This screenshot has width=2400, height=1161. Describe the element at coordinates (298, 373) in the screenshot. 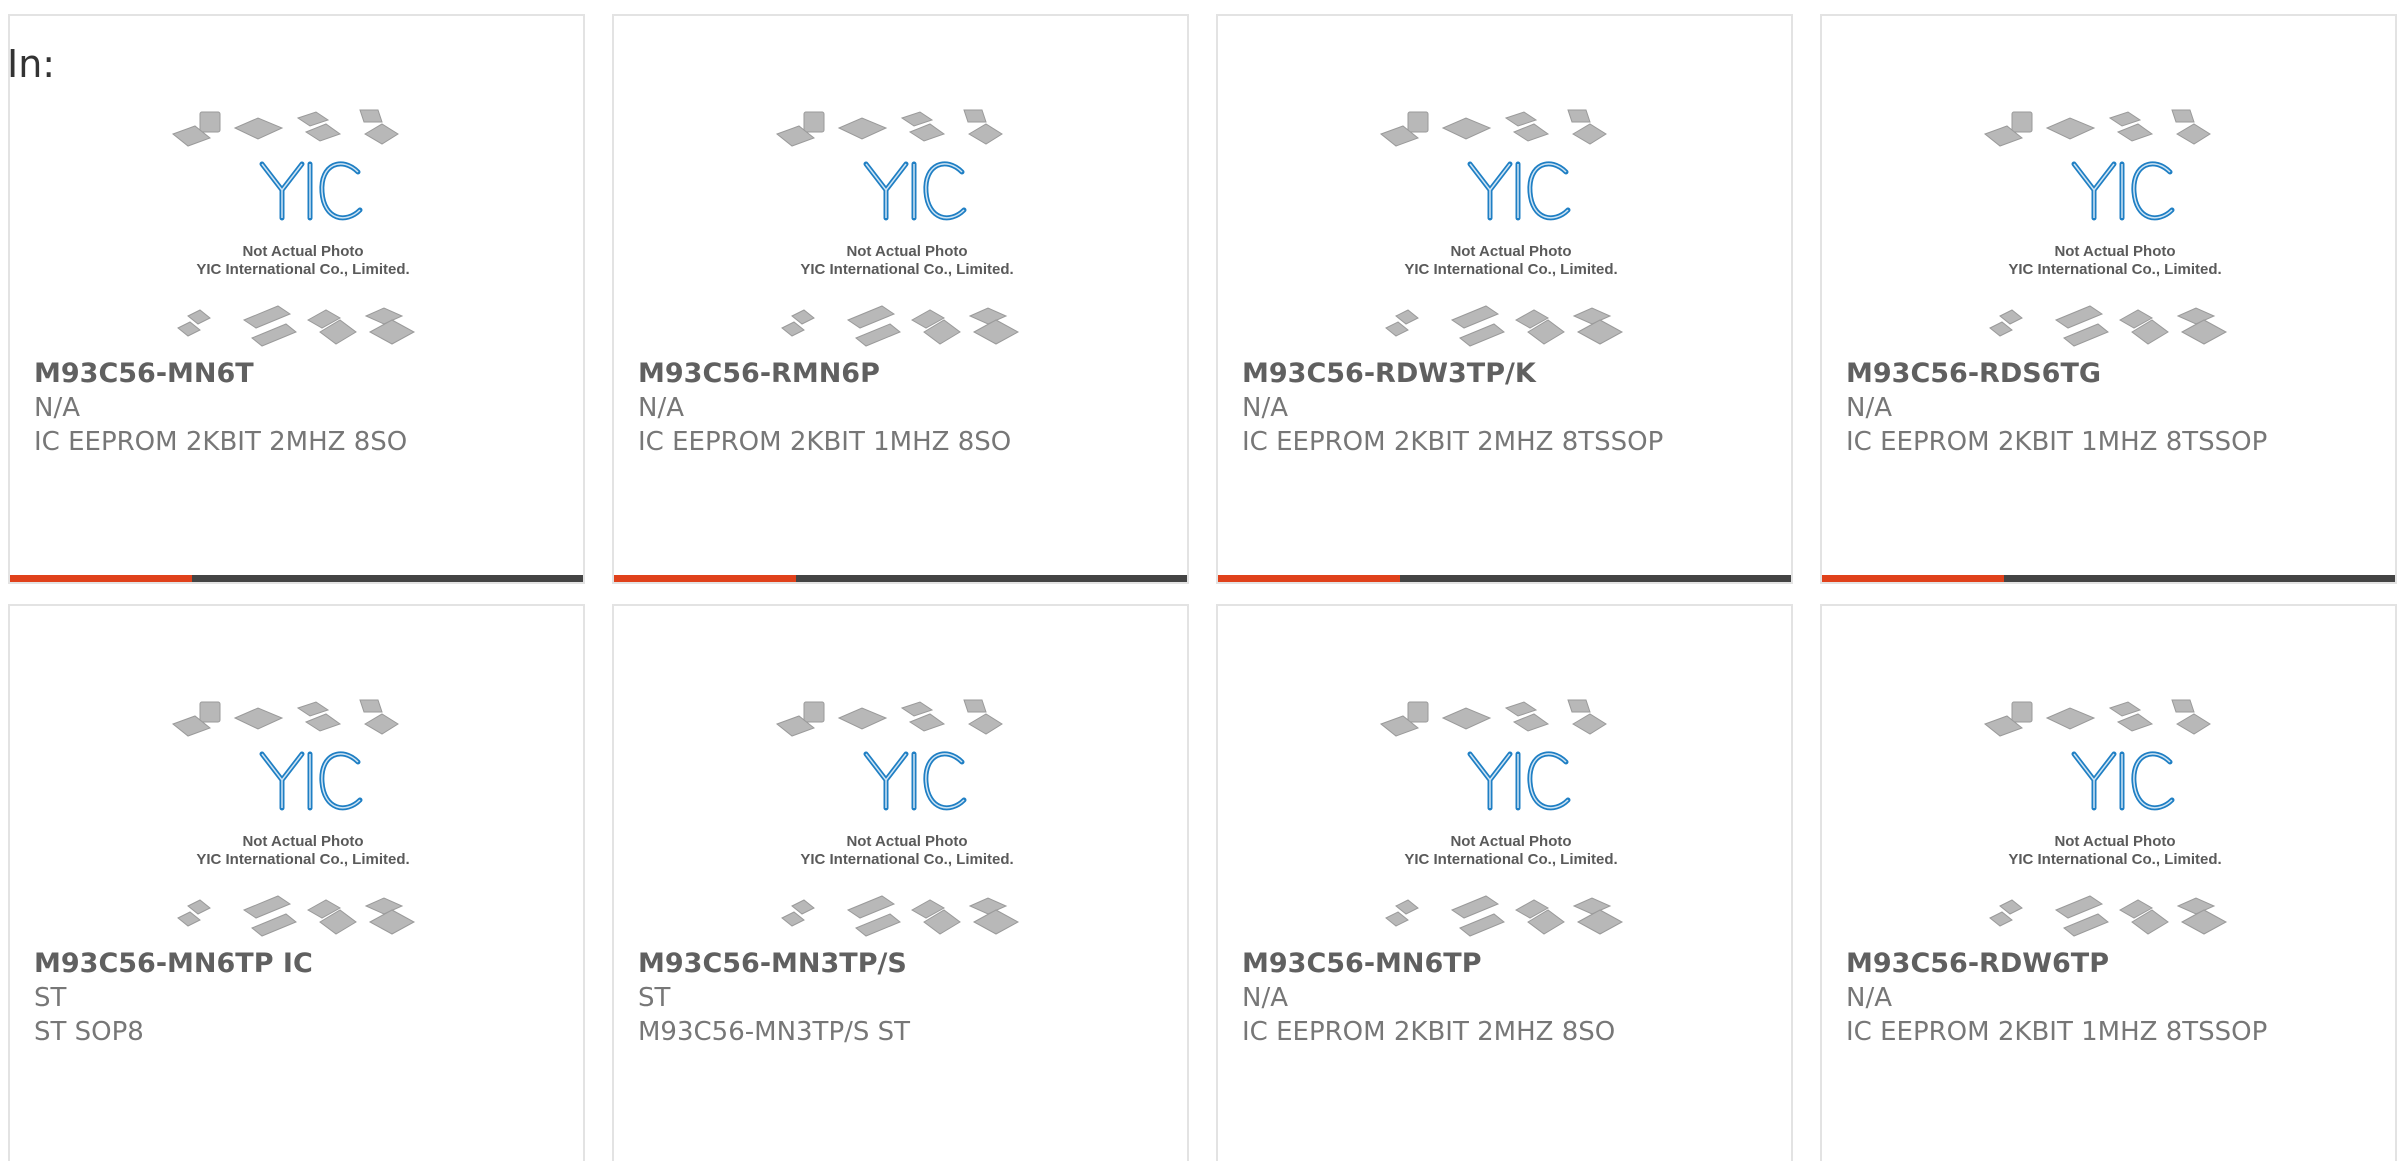

I see `part-number-link: M93C56-MN6T` at that location.